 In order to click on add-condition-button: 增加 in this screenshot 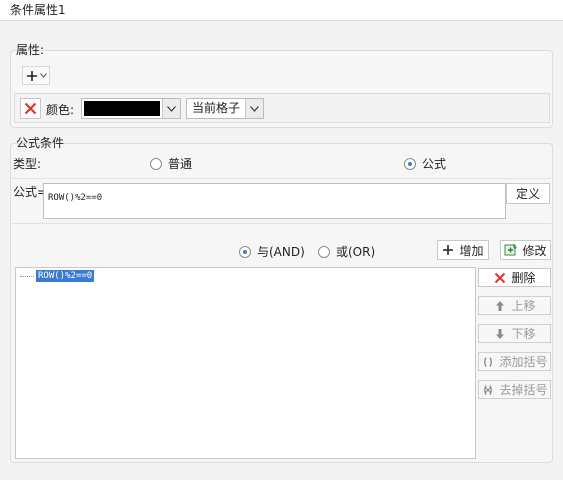, I will do `click(463, 250)`.